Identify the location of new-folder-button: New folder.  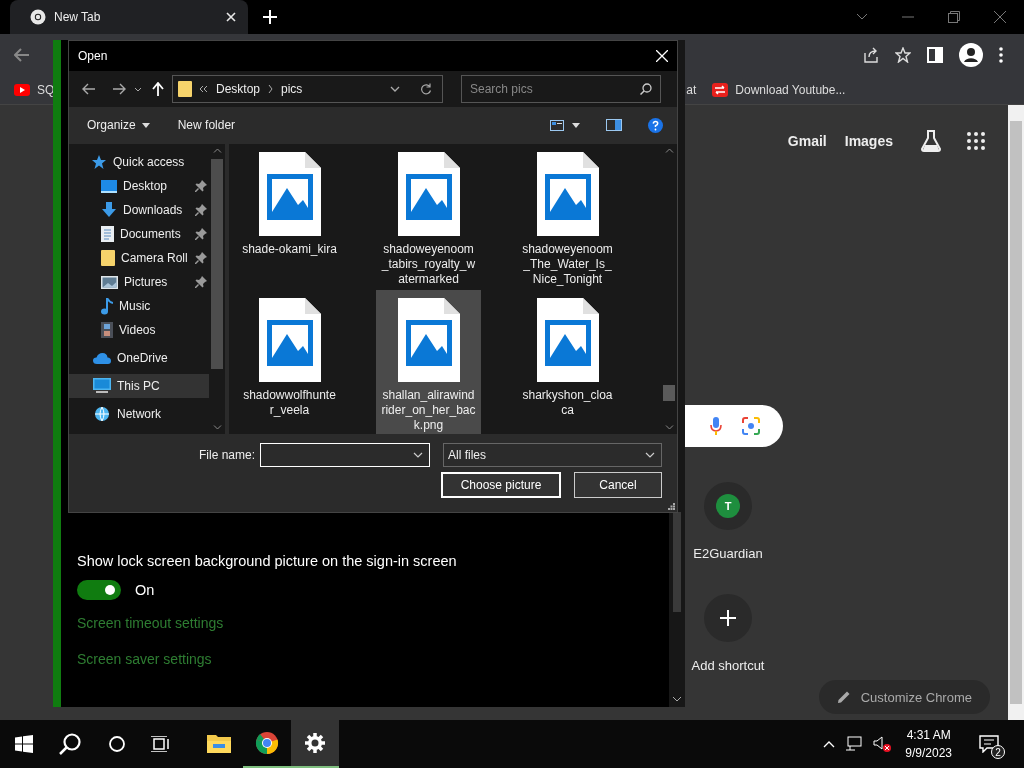
(206, 125).